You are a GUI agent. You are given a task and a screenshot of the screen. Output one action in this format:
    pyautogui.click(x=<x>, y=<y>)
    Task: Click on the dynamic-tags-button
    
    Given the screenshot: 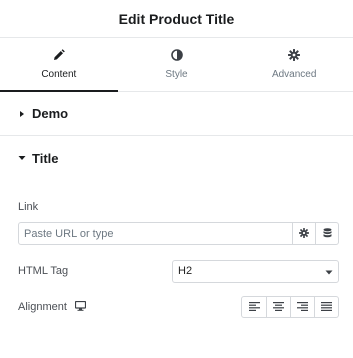 What is the action you would take?
    pyautogui.click(x=326, y=233)
    